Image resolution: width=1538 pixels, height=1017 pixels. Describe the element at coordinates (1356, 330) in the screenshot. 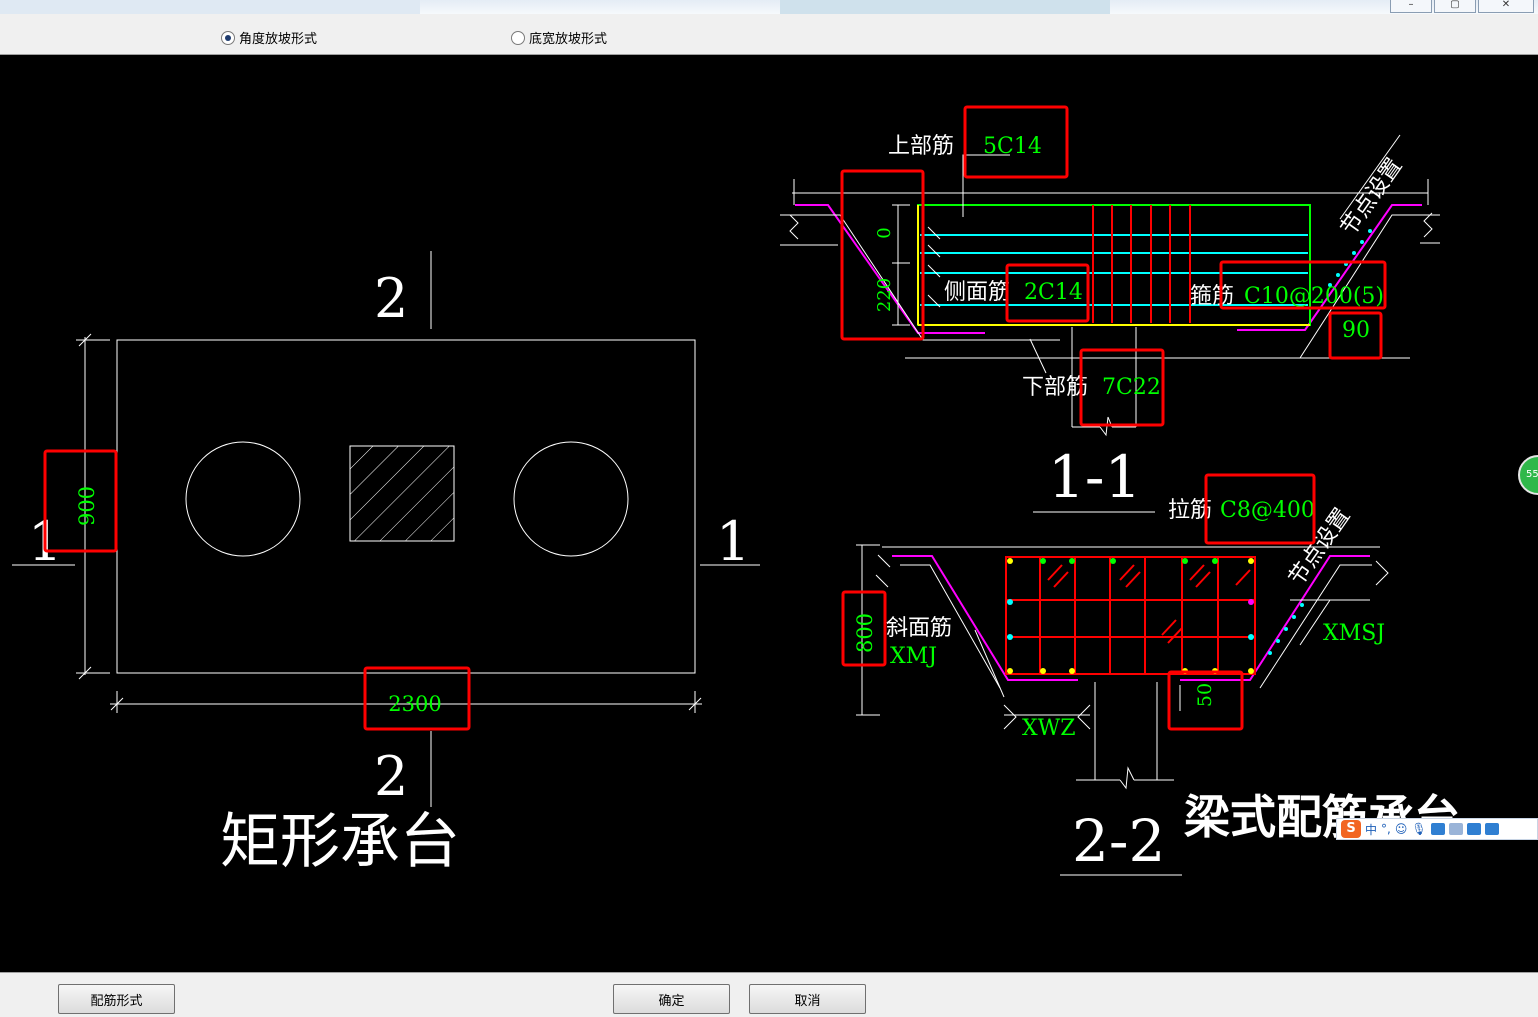

I see `angle-value: 90` at that location.